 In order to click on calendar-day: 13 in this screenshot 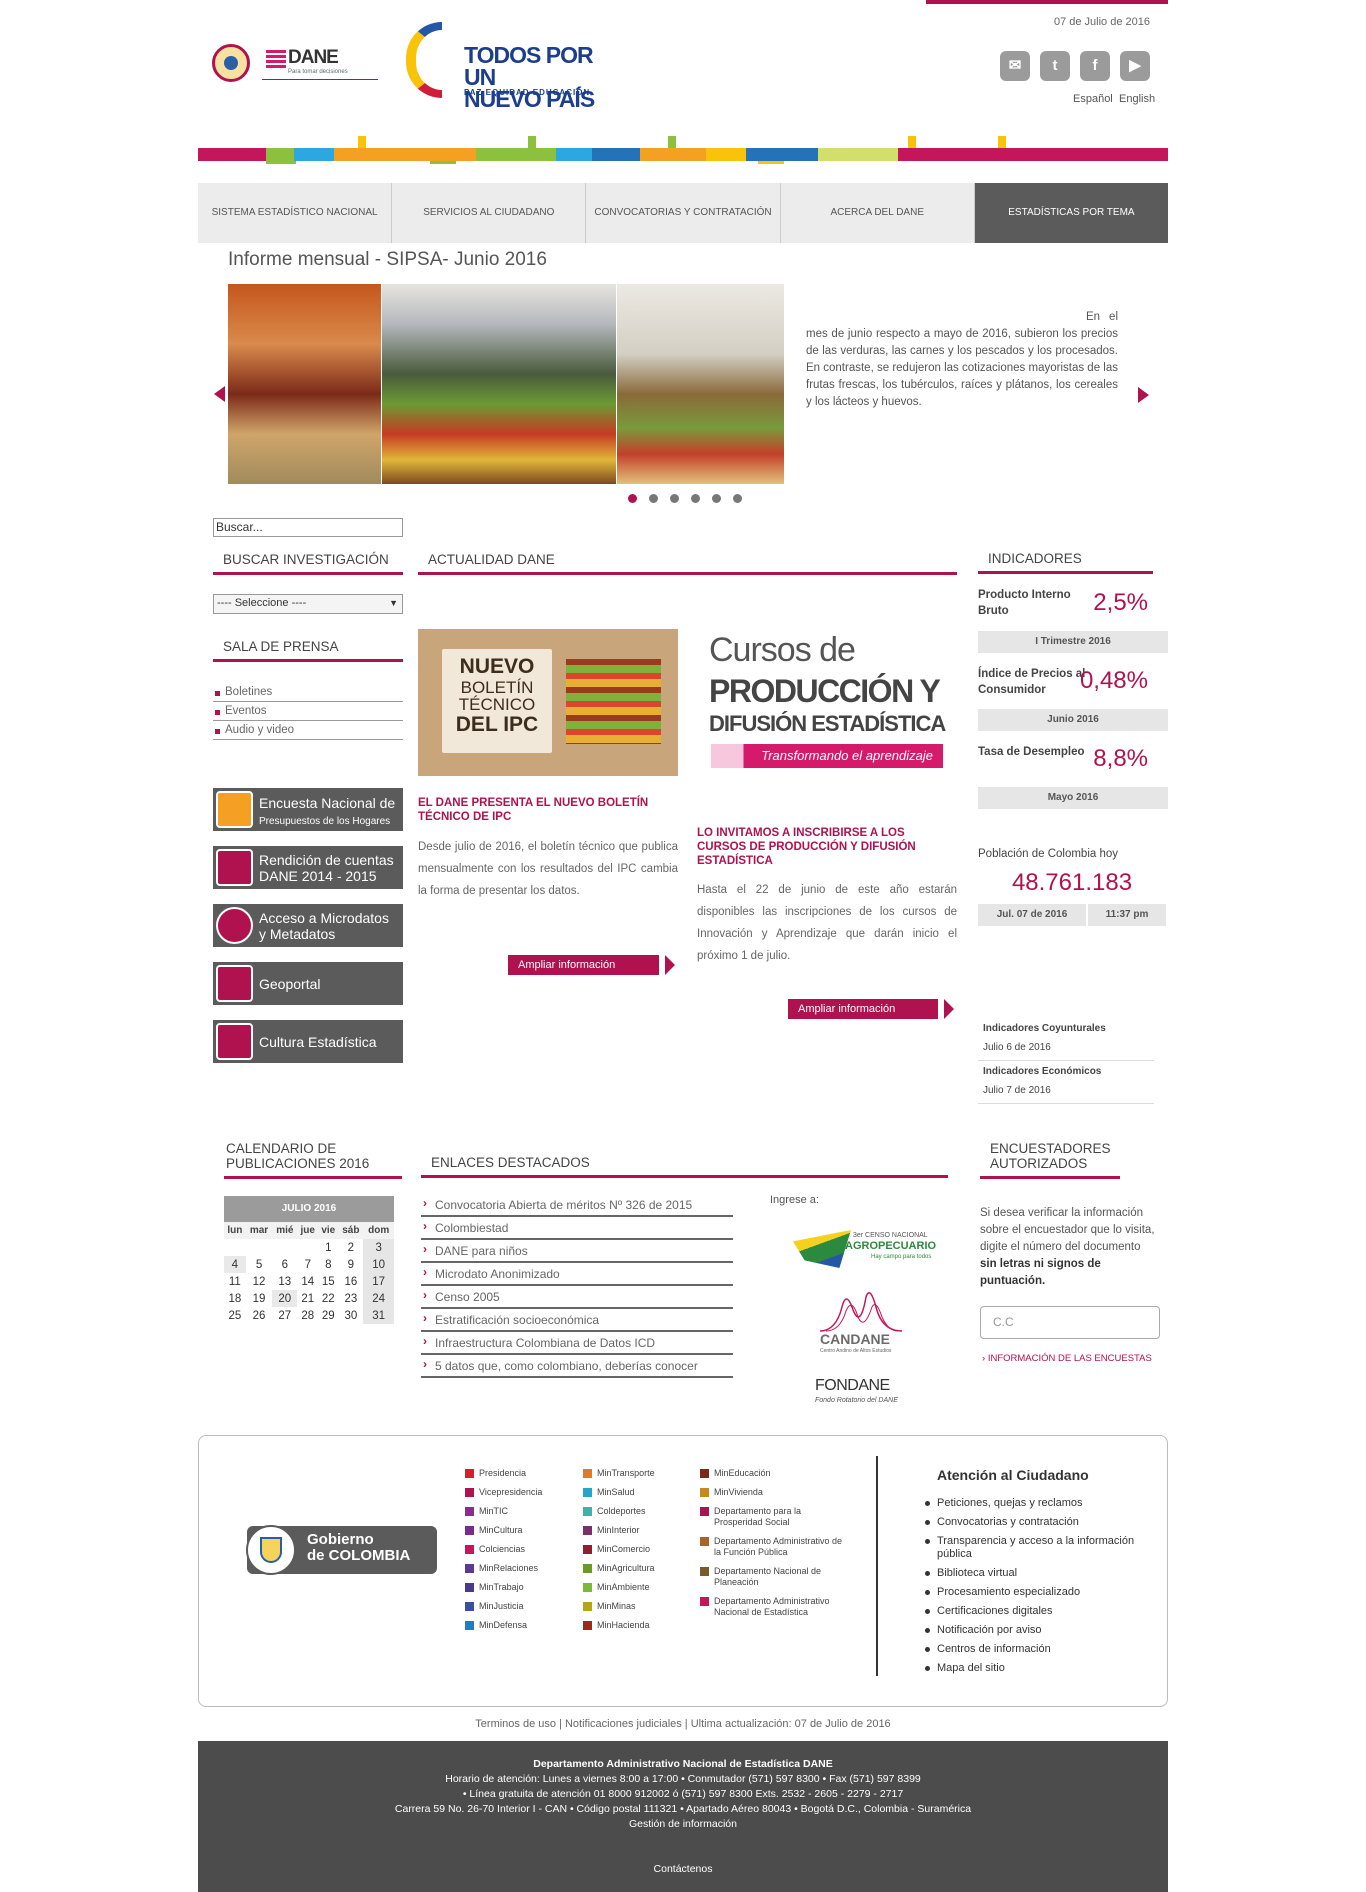, I will do `click(284, 1281)`.